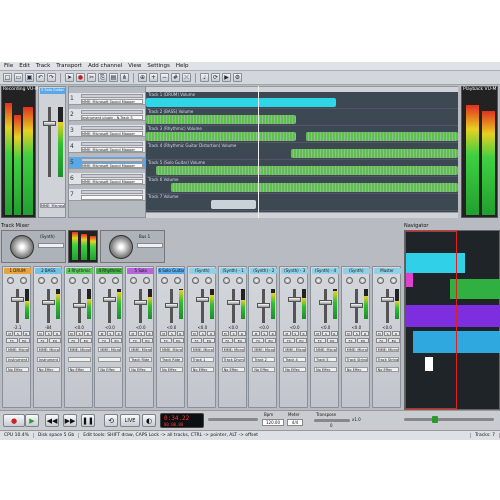 The width and height of the screenshot is (500, 500). What do you see at coordinates (202, 359) in the screenshot?
I see `strip-send: Track 1` at bounding box center [202, 359].